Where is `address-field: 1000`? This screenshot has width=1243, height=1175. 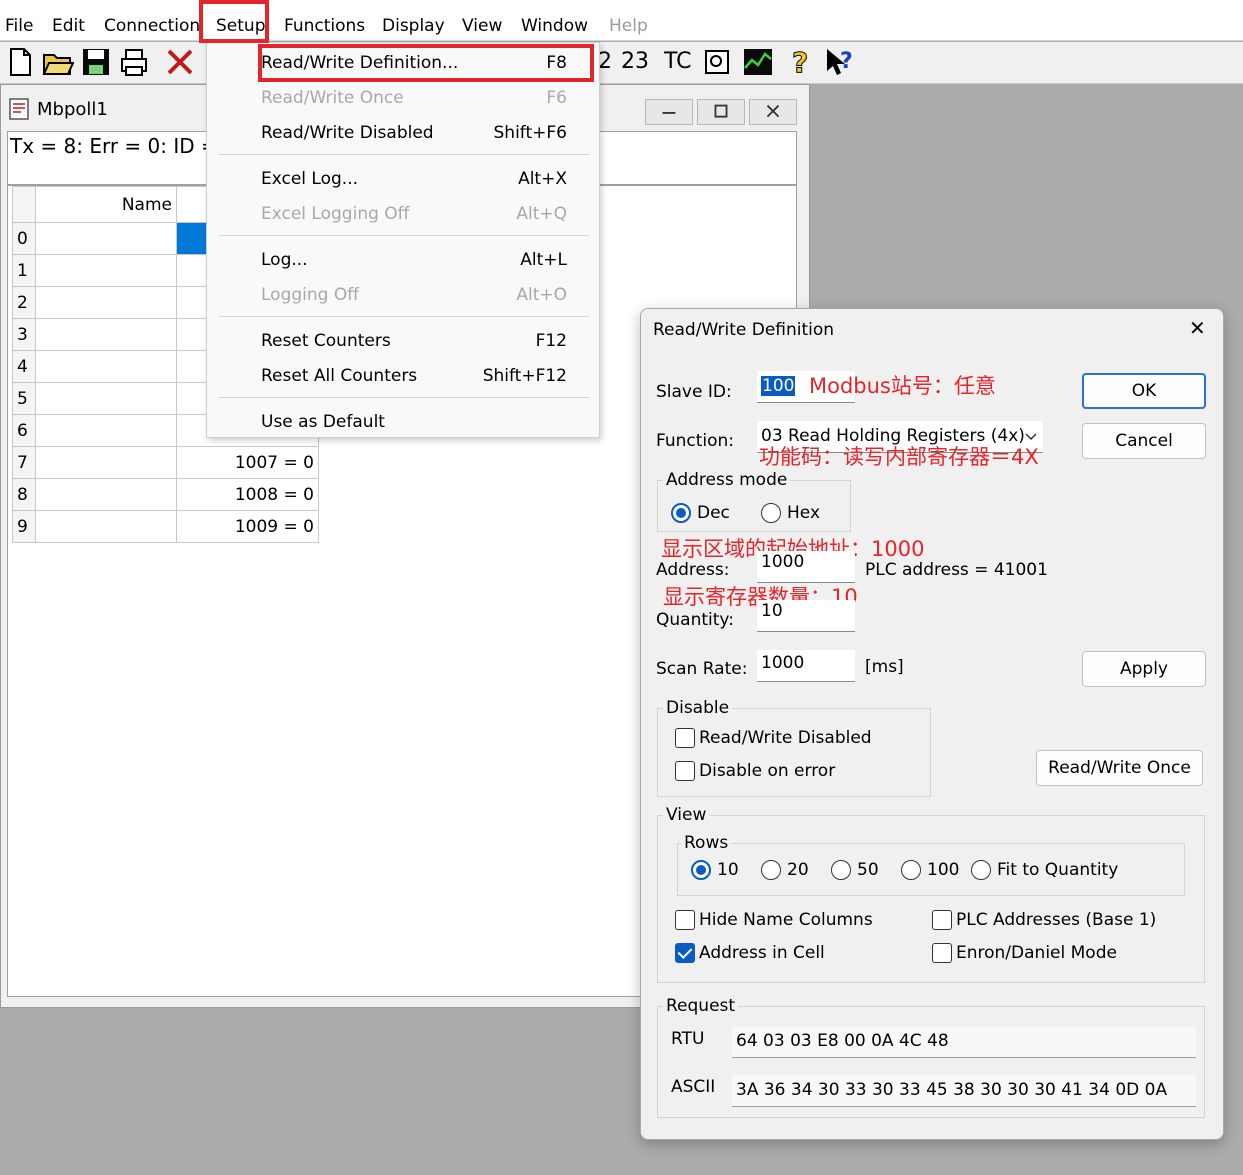 address-field: 1000 is located at coordinates (806, 567).